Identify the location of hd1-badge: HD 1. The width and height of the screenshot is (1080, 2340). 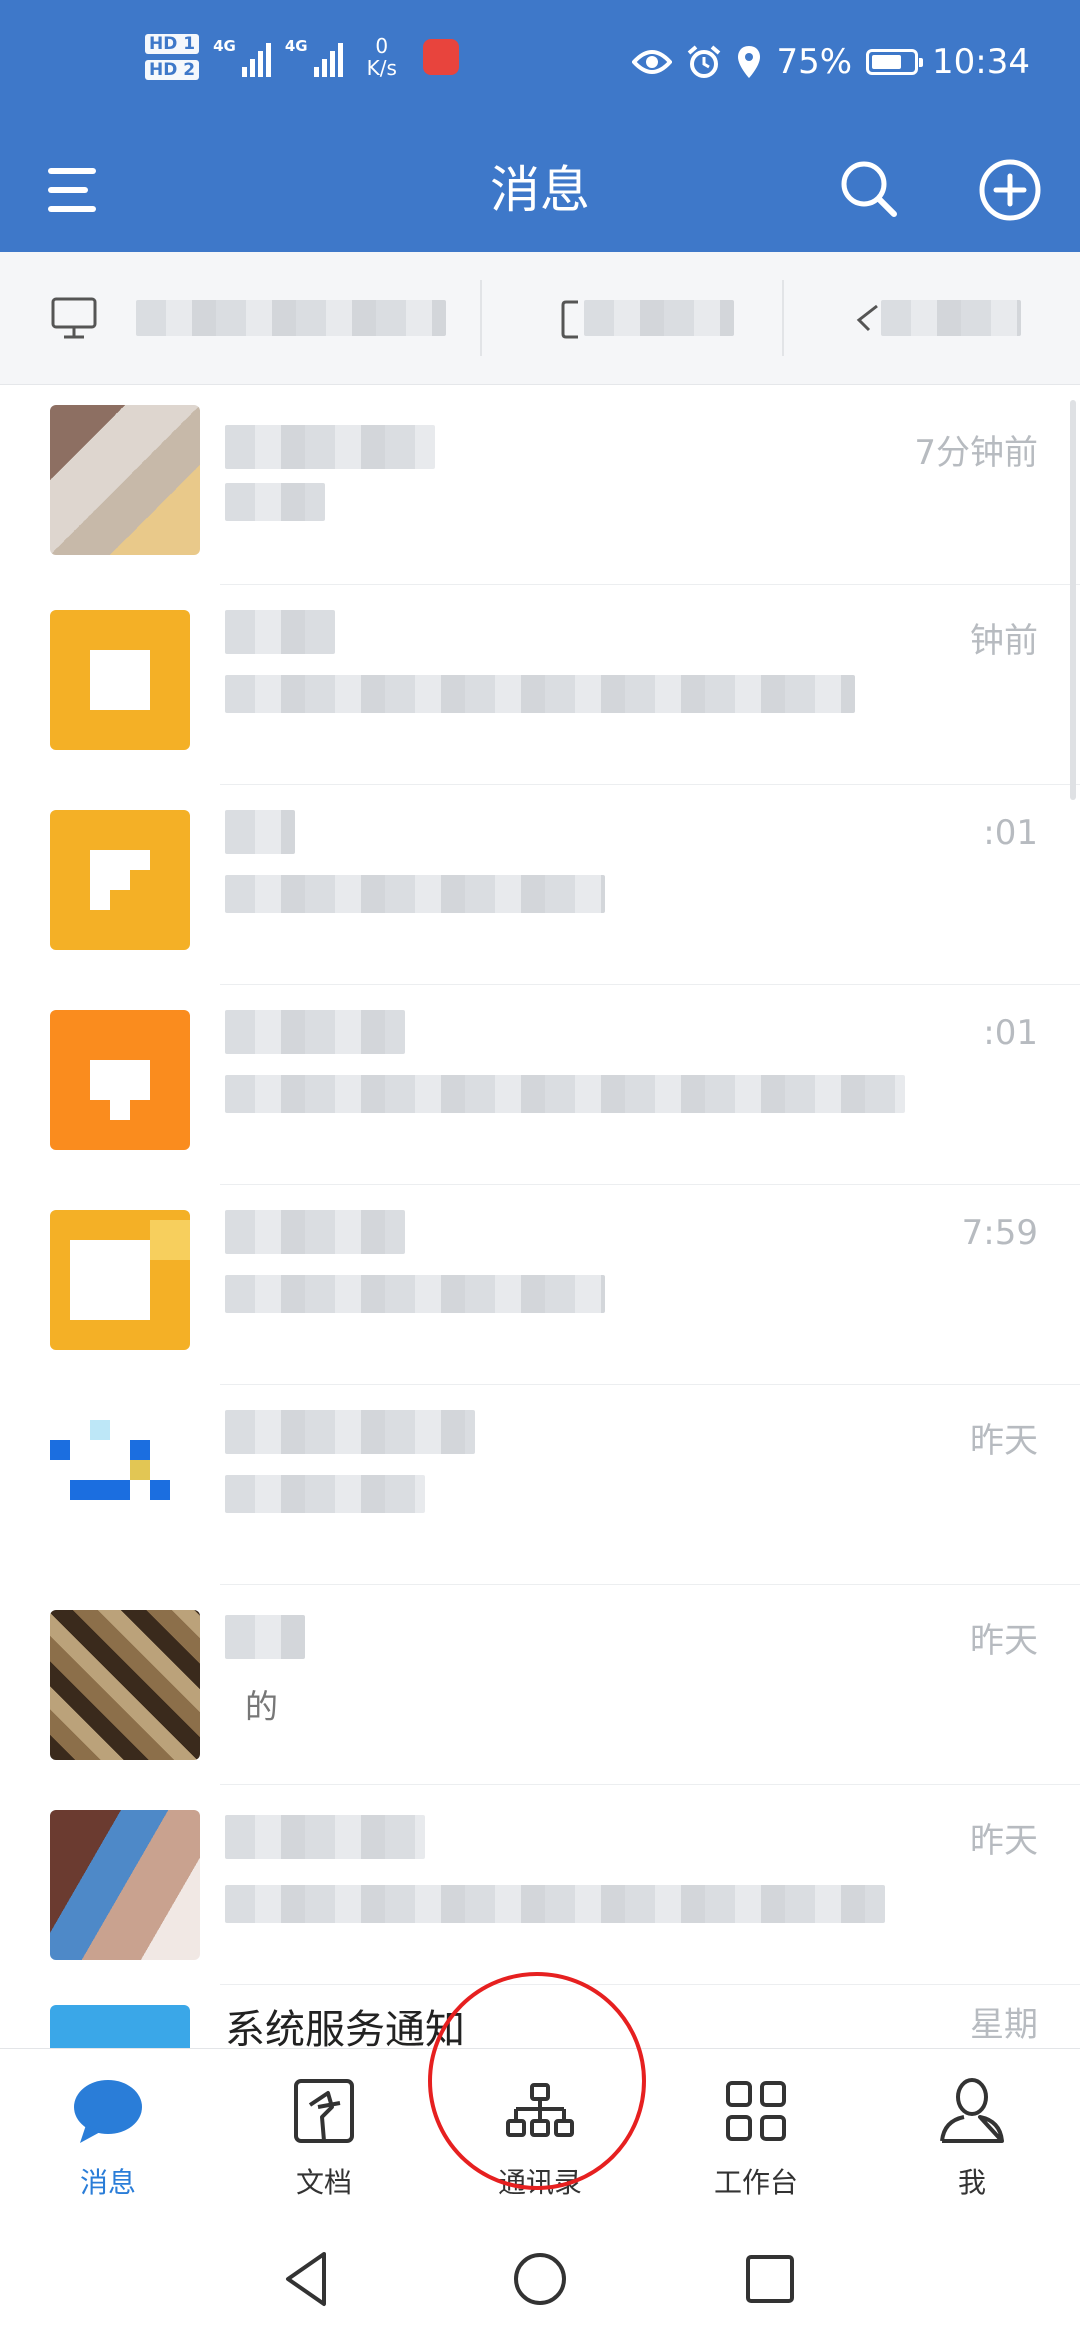
(172, 44).